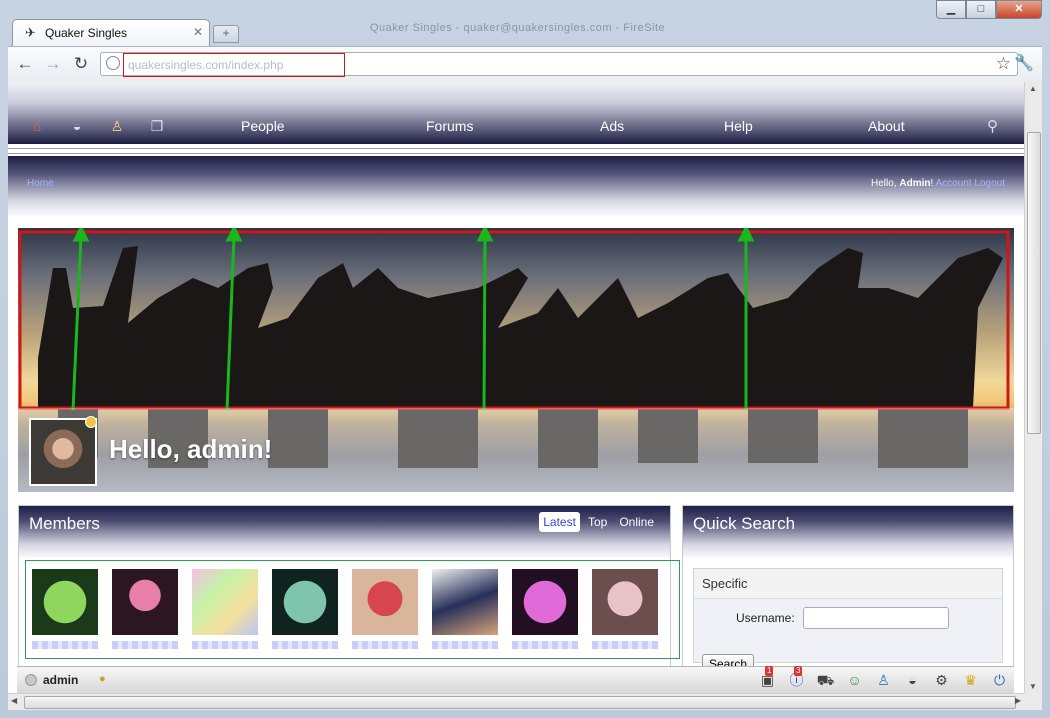 The height and width of the screenshot is (718, 1050). What do you see at coordinates (40, 183) in the screenshot?
I see `breadcrumb-home: Home` at bounding box center [40, 183].